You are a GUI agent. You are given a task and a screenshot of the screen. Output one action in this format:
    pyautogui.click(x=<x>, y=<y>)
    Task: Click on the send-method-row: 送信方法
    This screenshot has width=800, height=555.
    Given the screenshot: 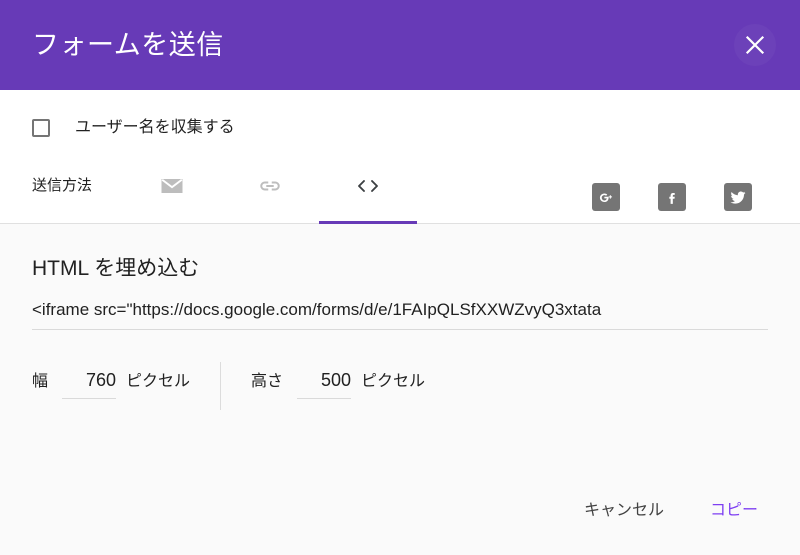 What is the action you would take?
    pyautogui.click(x=400, y=195)
    